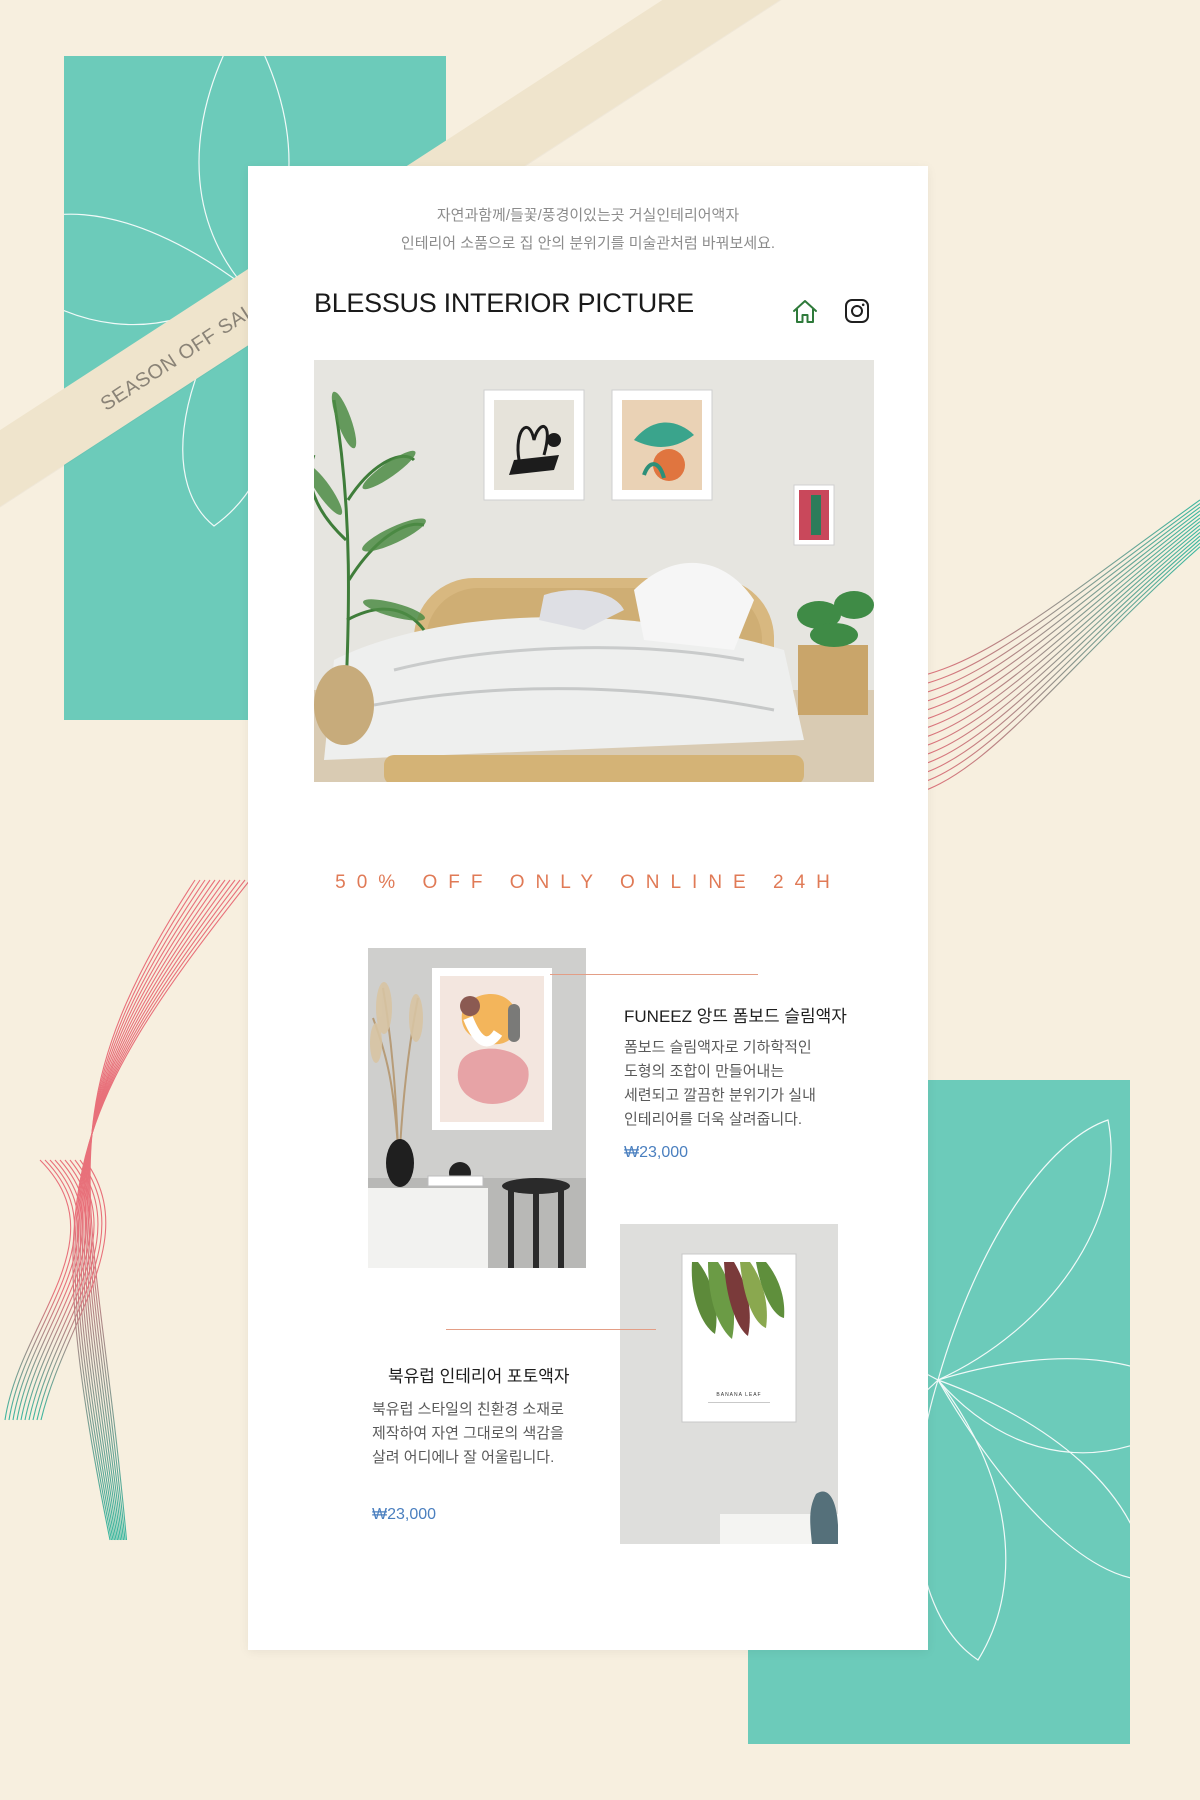 The image size is (1200, 1800). Describe the element at coordinates (738, 1395) in the screenshot. I see `poster-caption: BANANA LEAF` at that location.